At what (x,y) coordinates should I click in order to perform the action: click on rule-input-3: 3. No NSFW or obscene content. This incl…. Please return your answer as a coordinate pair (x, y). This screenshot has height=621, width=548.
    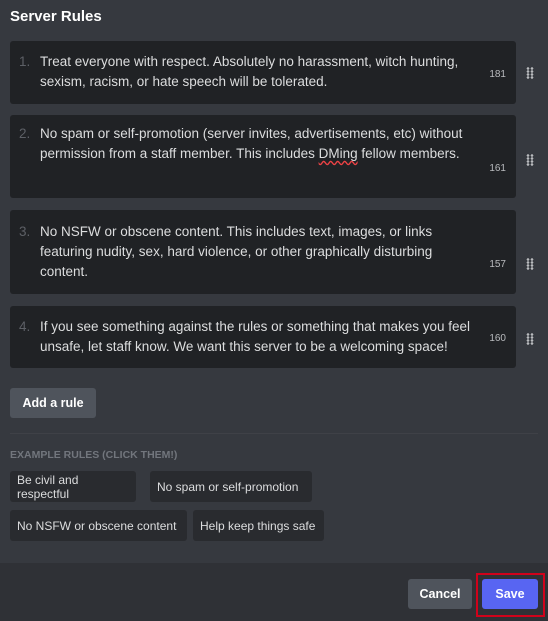
    Looking at the image, I should click on (263, 252).